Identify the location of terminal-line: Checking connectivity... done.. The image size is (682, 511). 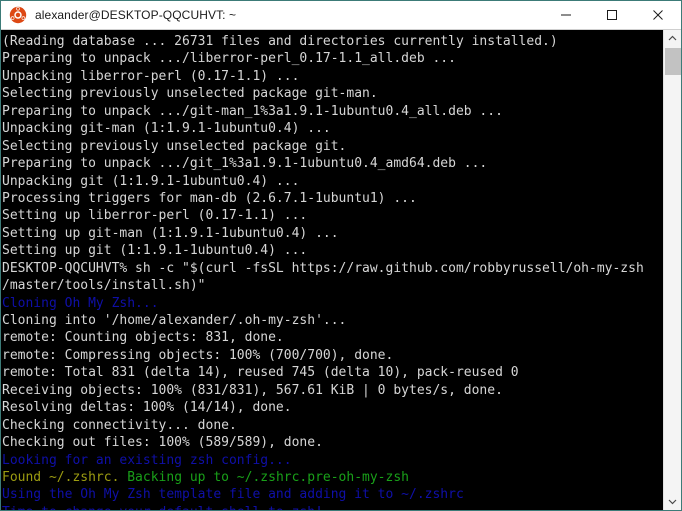
(332, 425).